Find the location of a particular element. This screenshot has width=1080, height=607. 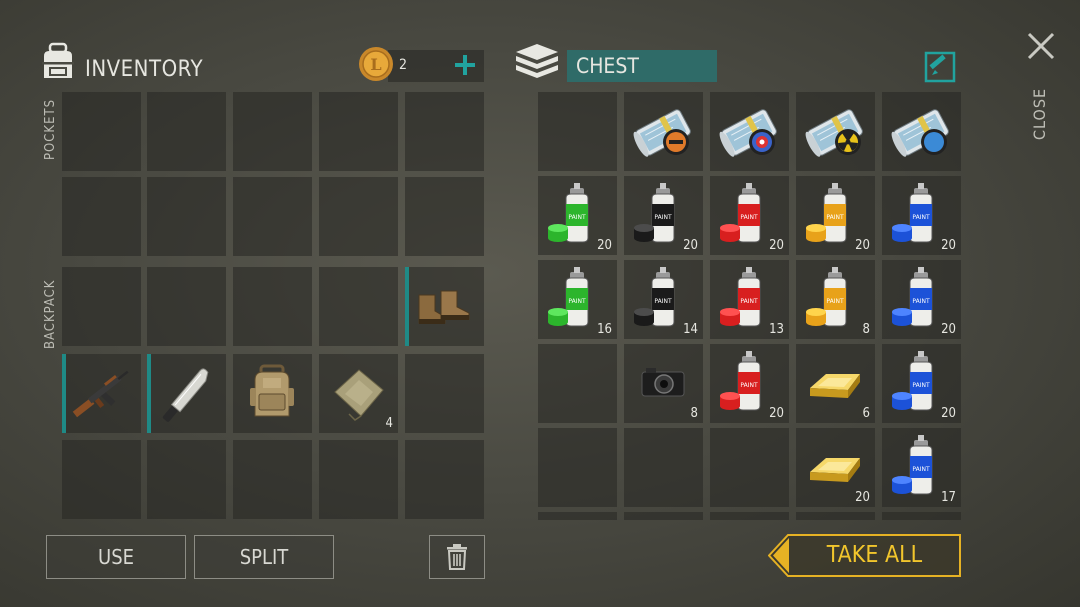

take-all-button: TAKE ALL is located at coordinates (864, 555).